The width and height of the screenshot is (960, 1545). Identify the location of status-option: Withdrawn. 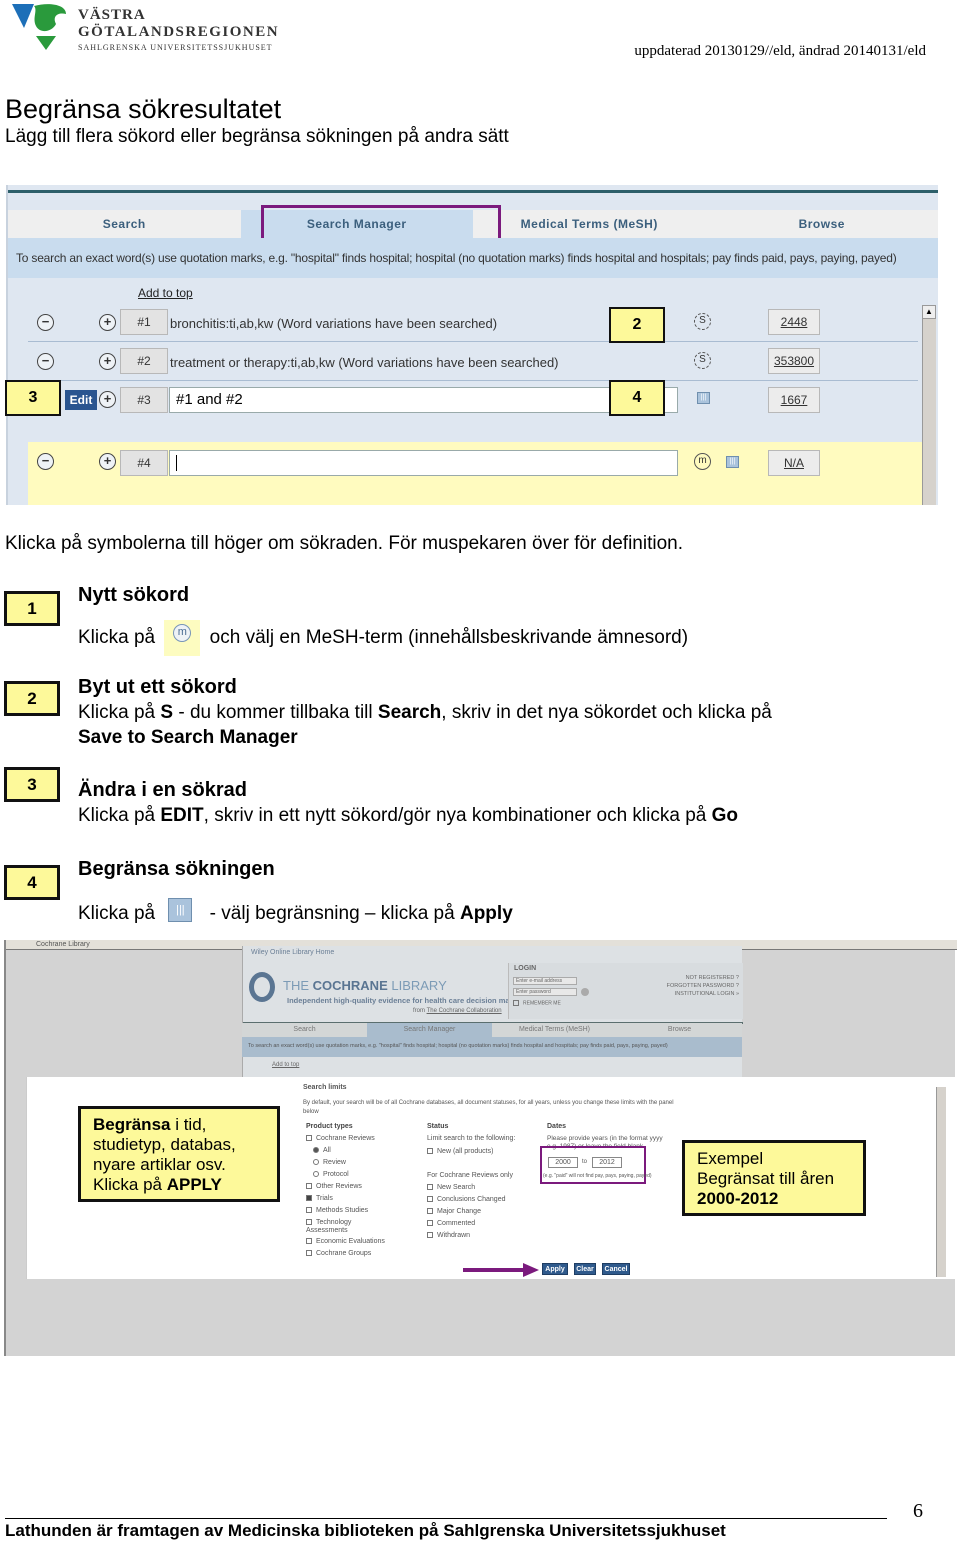
(466, 1238).